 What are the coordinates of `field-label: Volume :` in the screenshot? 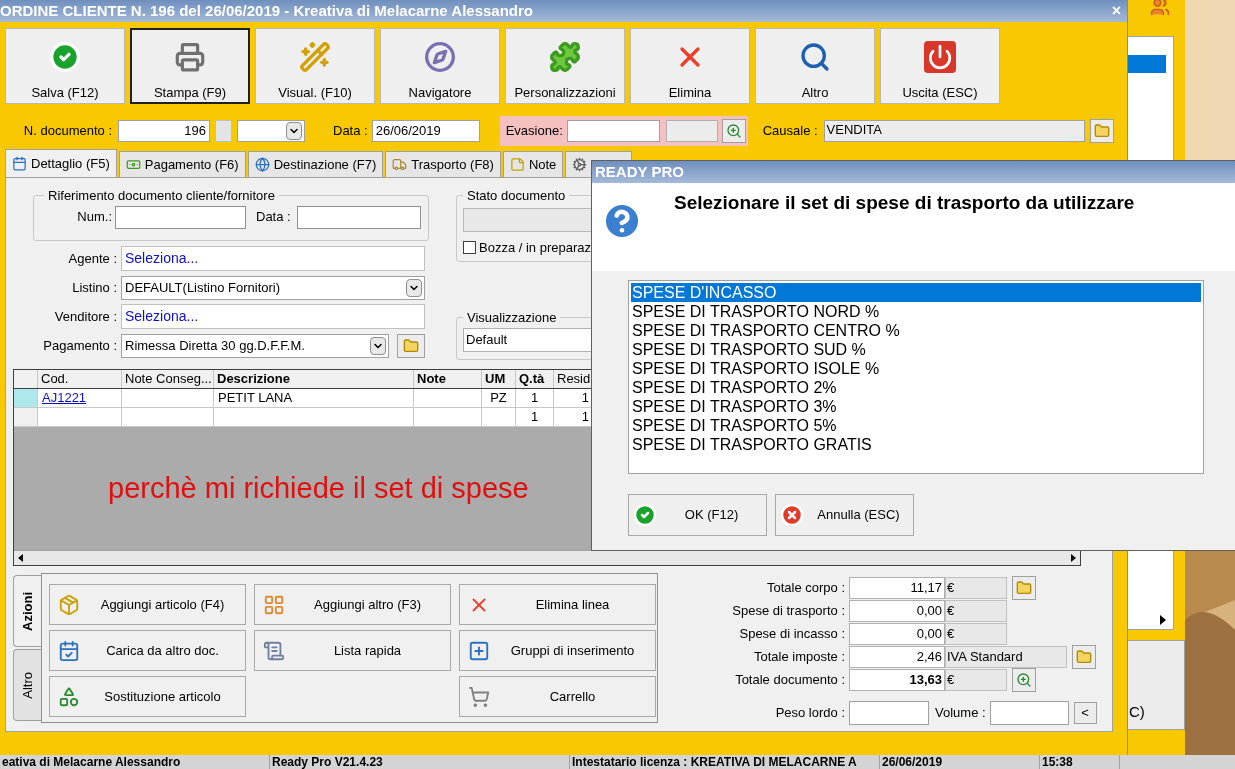 It's located at (960, 713).